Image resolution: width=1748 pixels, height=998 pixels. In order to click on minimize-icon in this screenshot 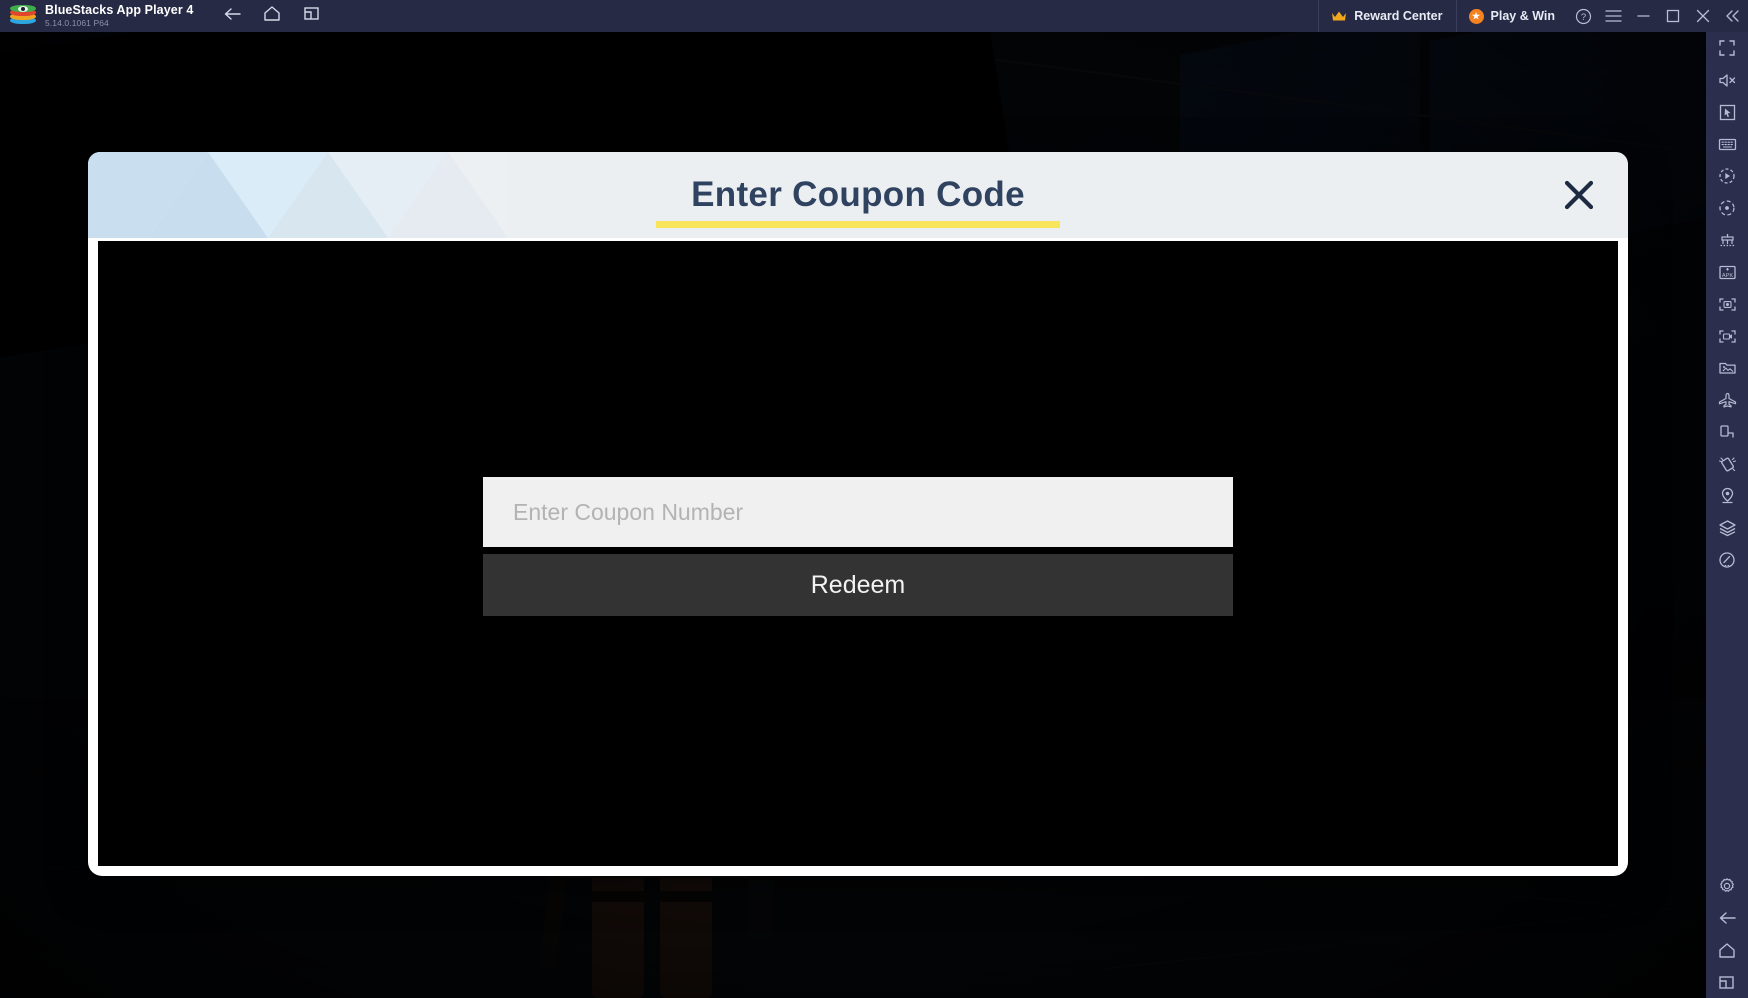, I will do `click(1643, 16)`.